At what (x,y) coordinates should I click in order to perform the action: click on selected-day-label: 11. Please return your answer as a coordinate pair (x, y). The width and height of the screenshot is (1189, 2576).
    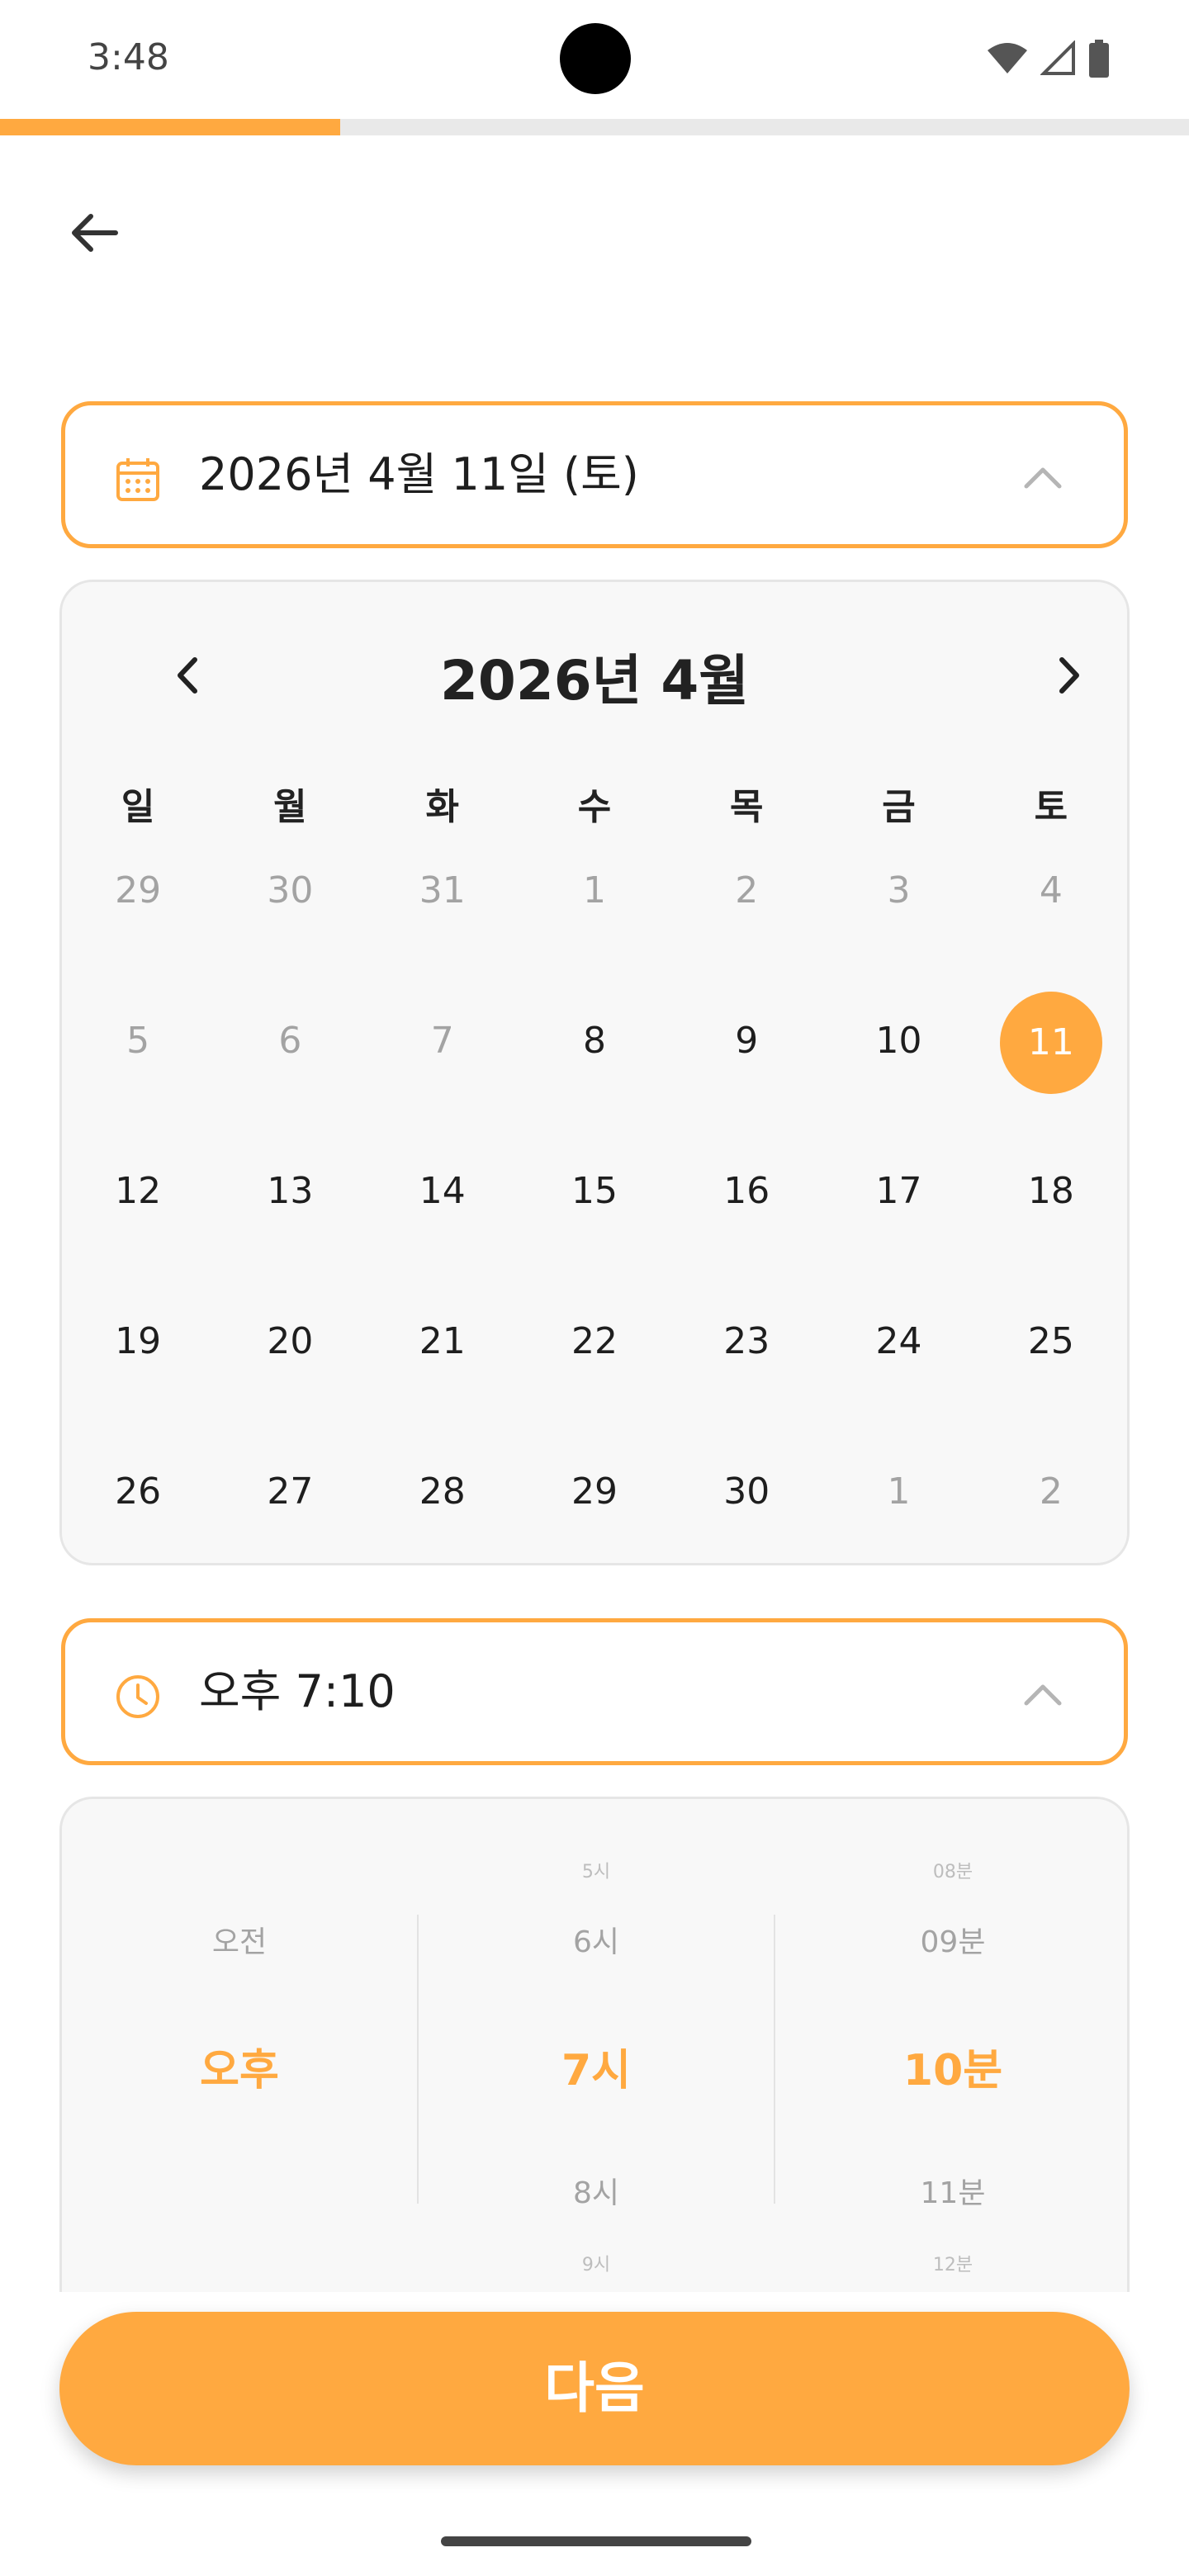
    Looking at the image, I should click on (1050, 1043).